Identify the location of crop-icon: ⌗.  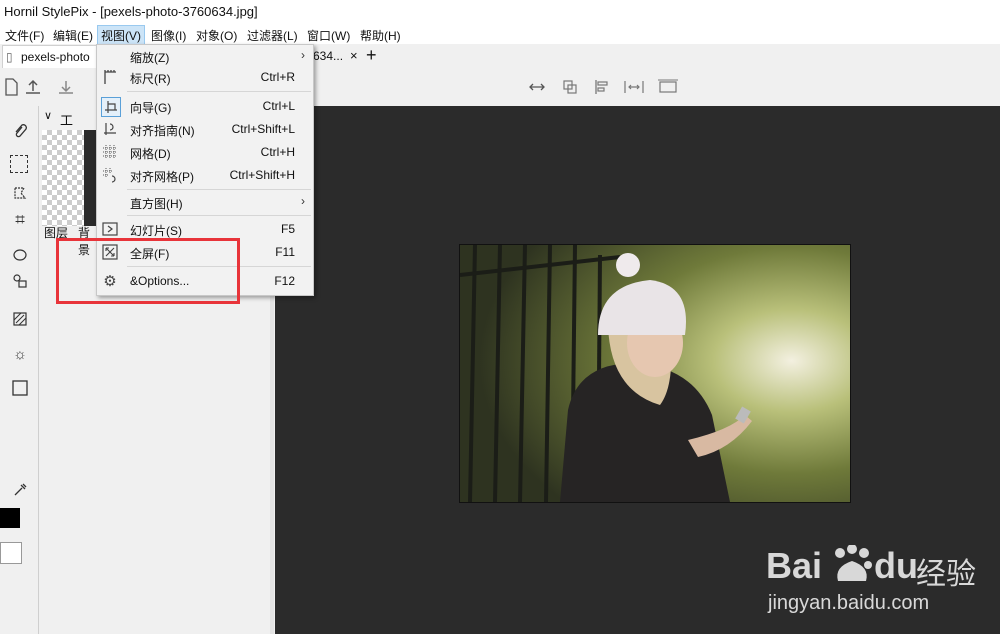
(20, 220).